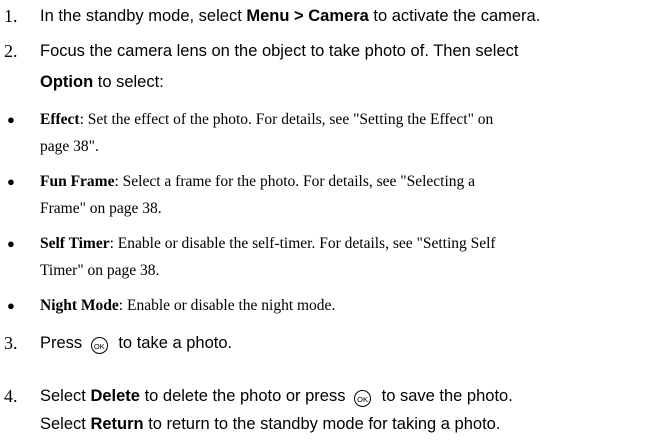 The width and height of the screenshot is (650, 447). What do you see at coordinates (115, 396) in the screenshot?
I see `delete-label: Delete` at bounding box center [115, 396].